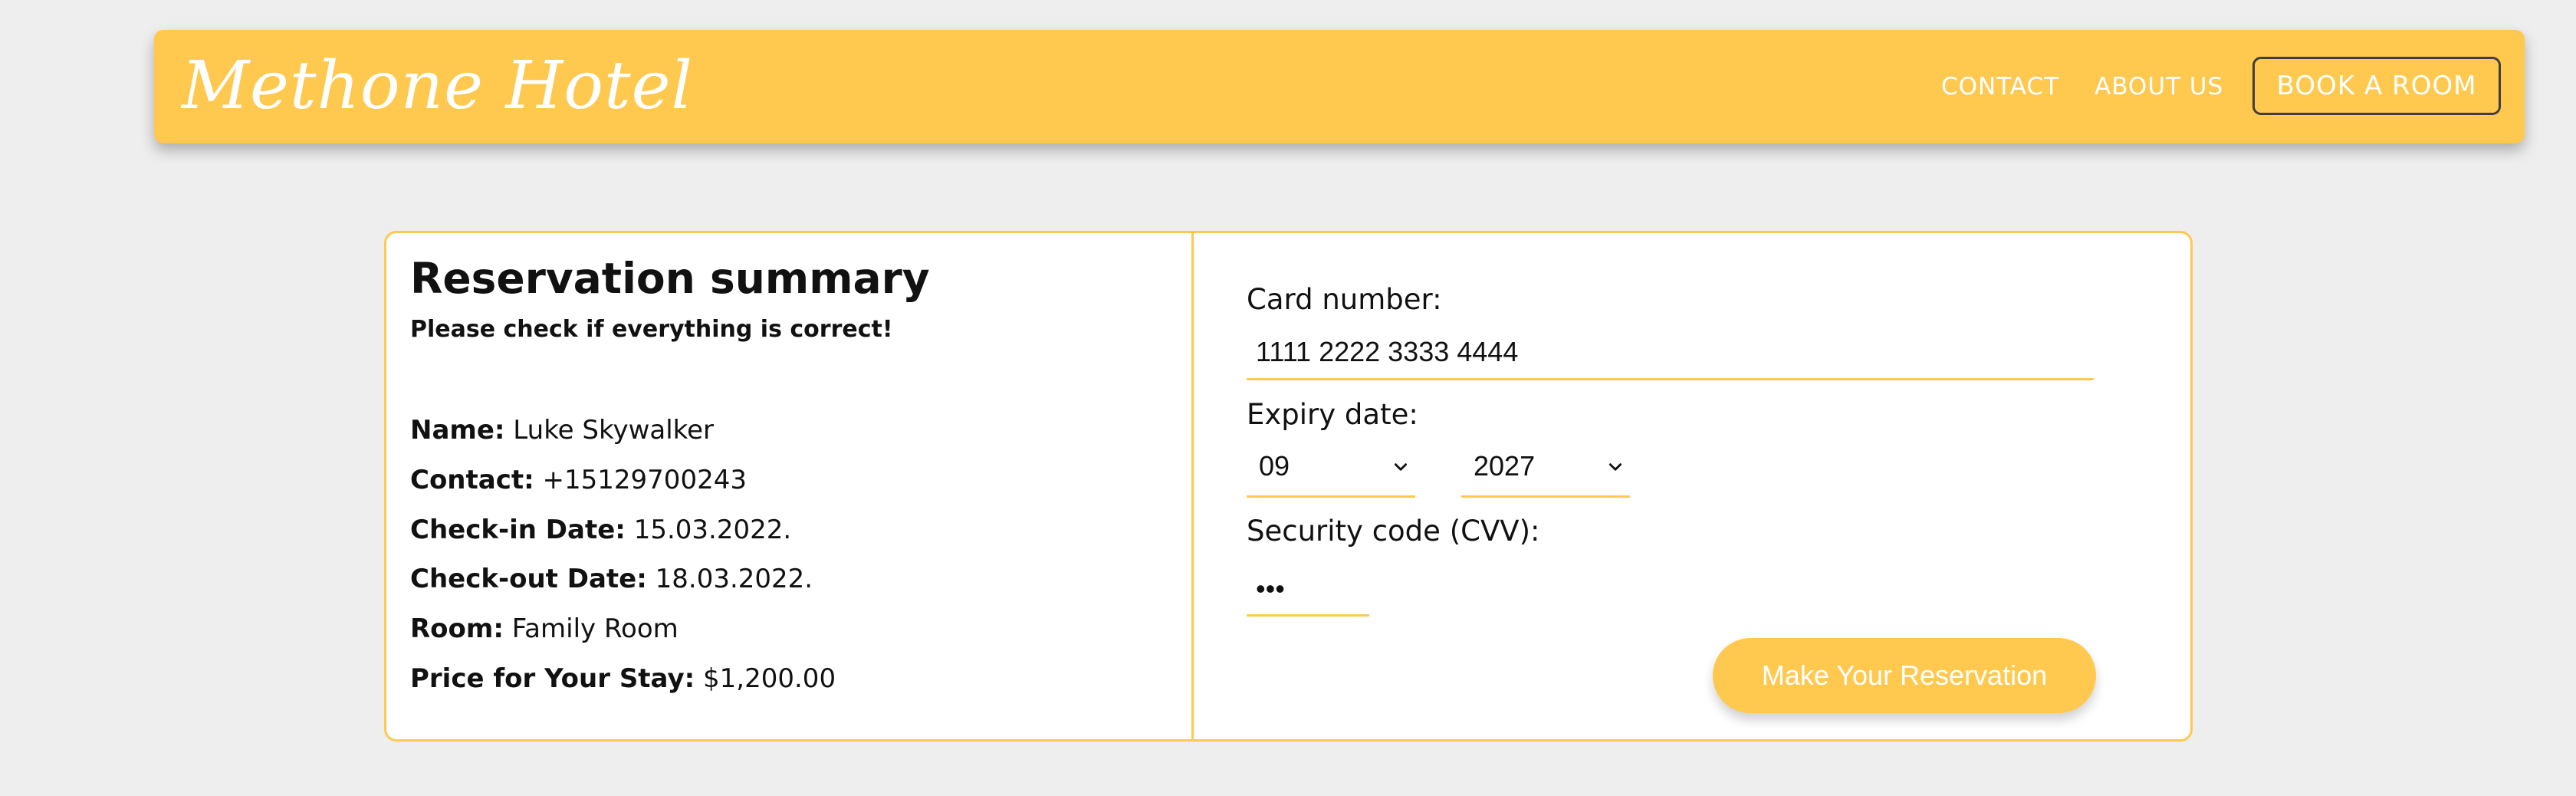 The width and height of the screenshot is (2576, 796). Describe the element at coordinates (1332, 414) in the screenshot. I see `expiry-date-label: Expiry date:` at that location.